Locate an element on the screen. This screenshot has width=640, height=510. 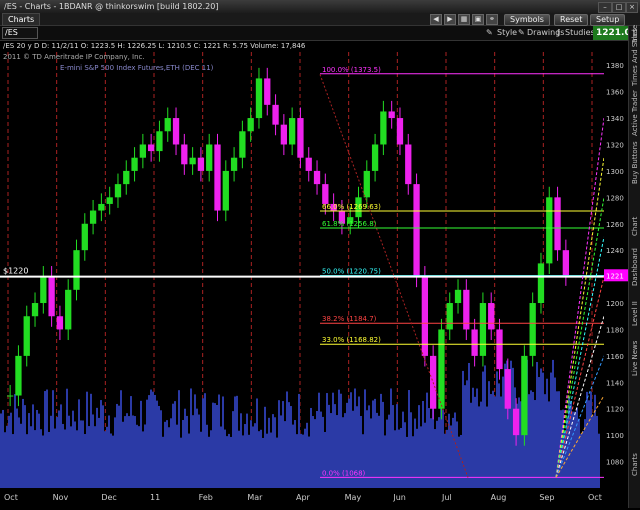
grid-icon: ▦ is located at coordinates (464, 19).